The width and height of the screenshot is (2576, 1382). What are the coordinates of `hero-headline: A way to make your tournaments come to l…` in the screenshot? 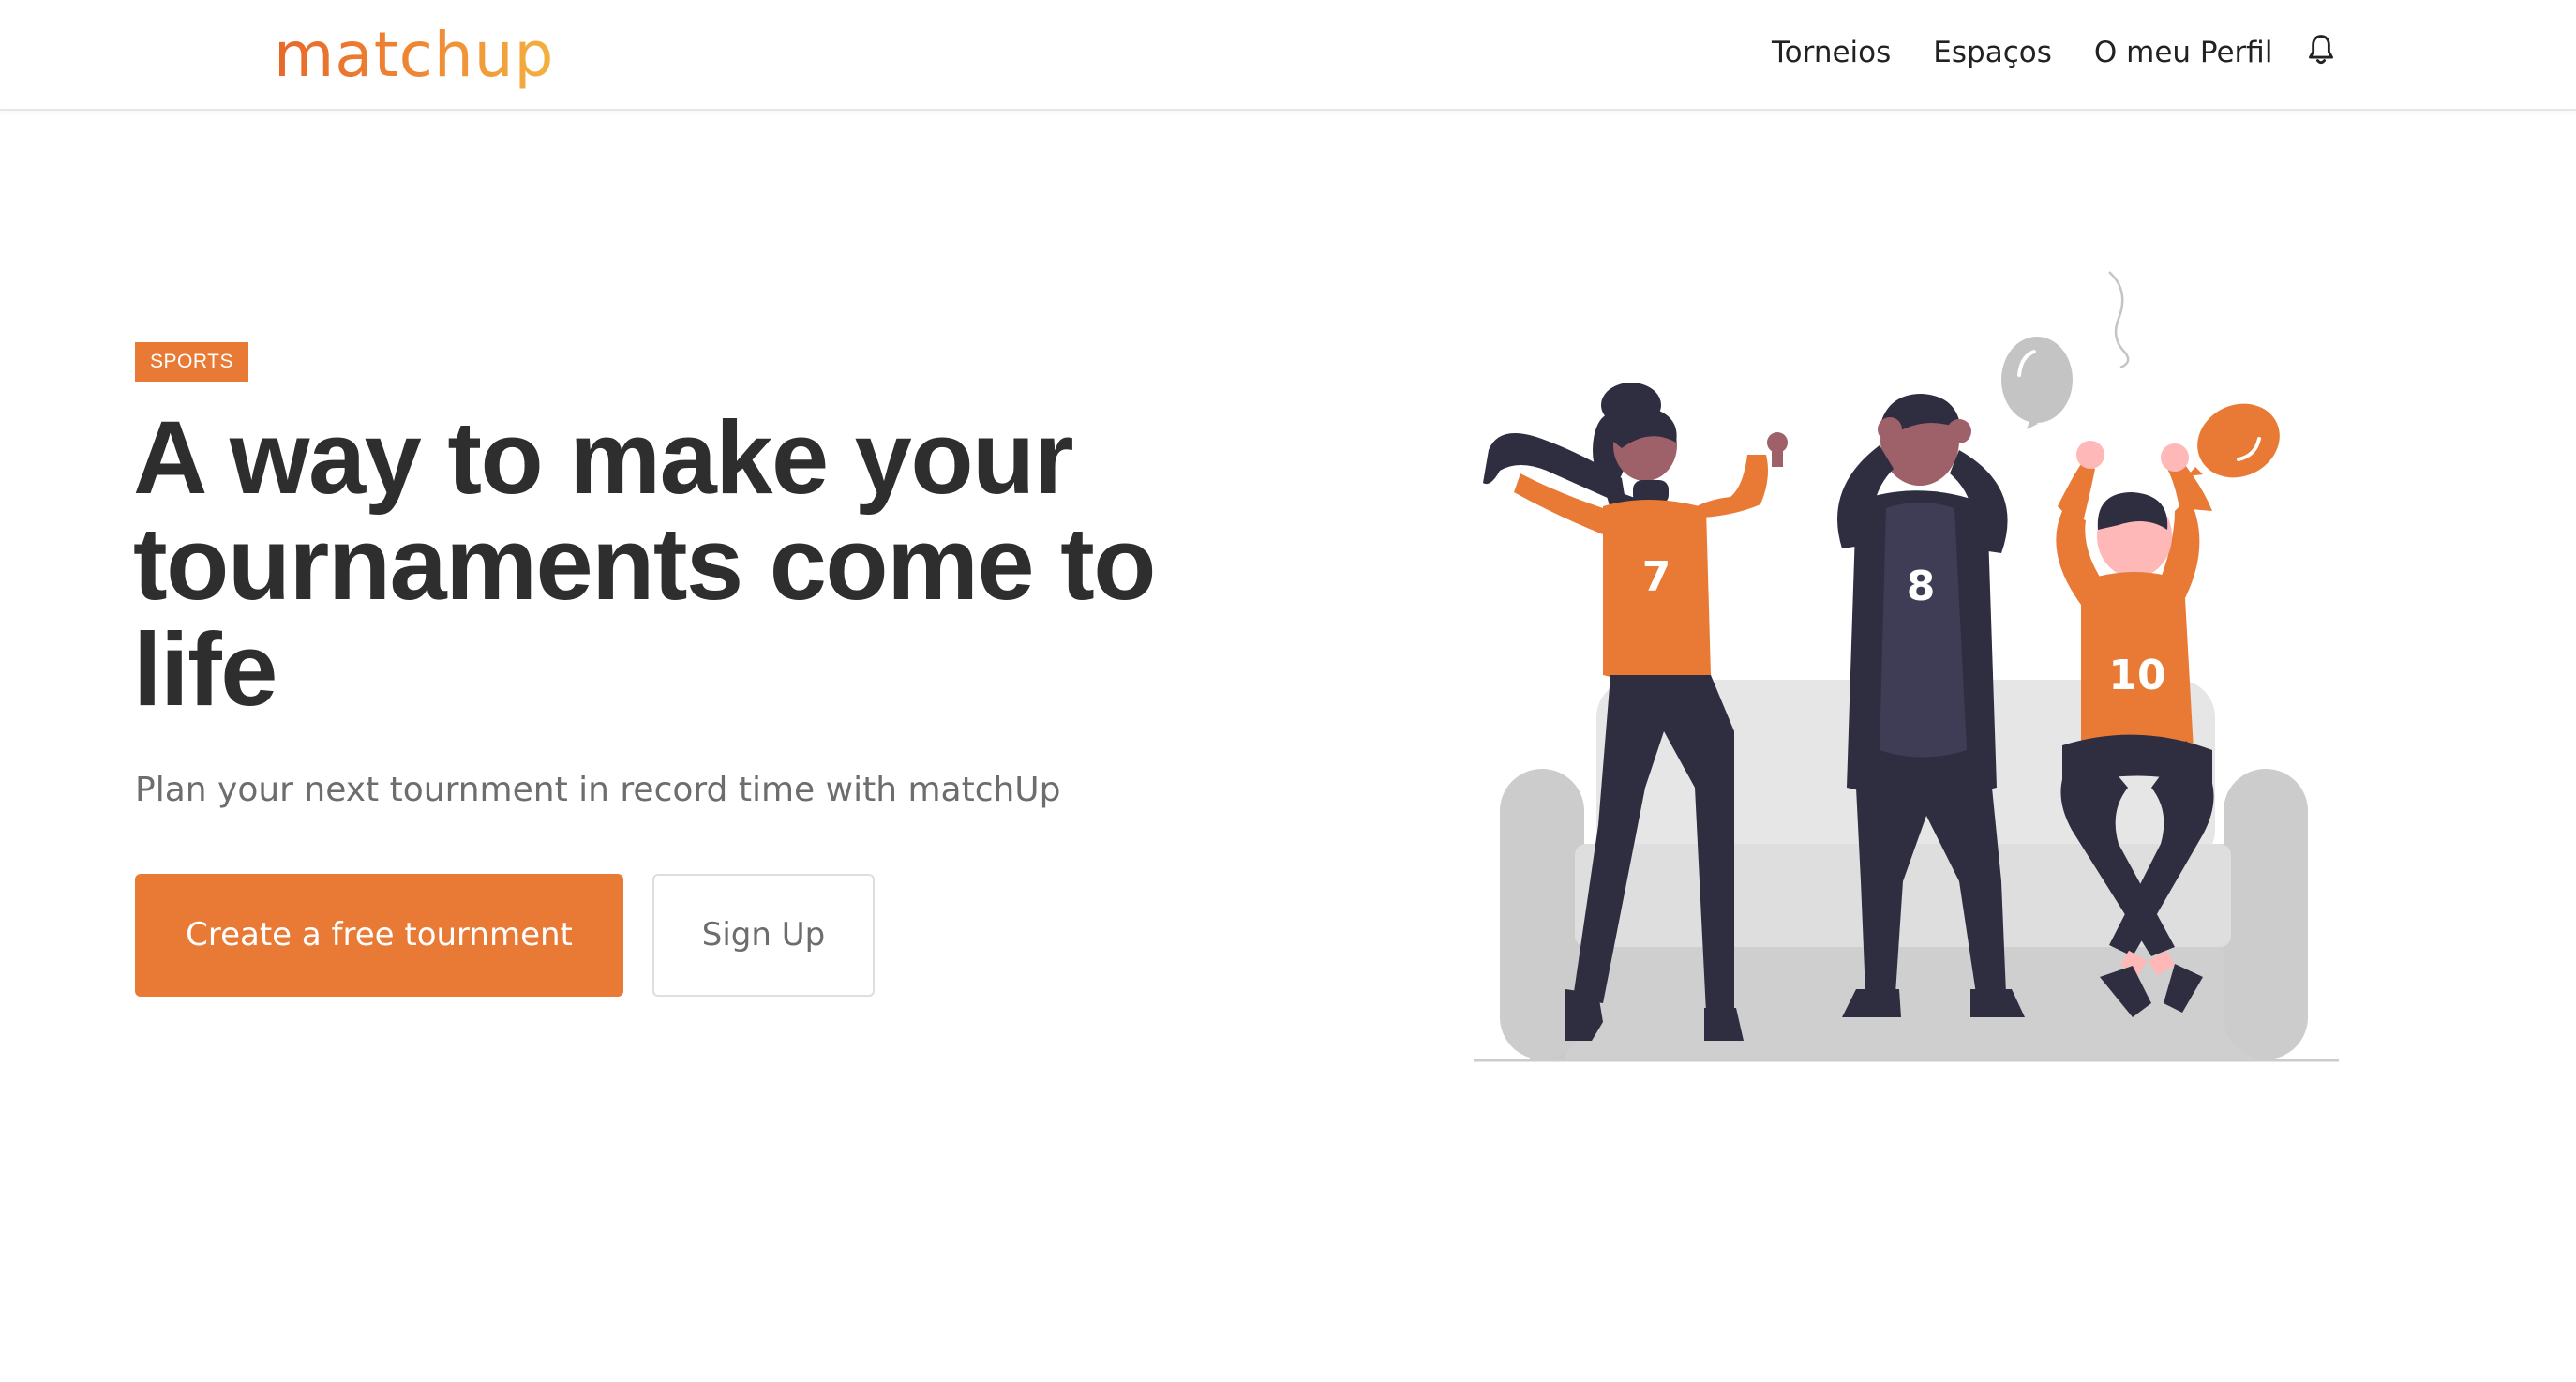 It's located at (677, 564).